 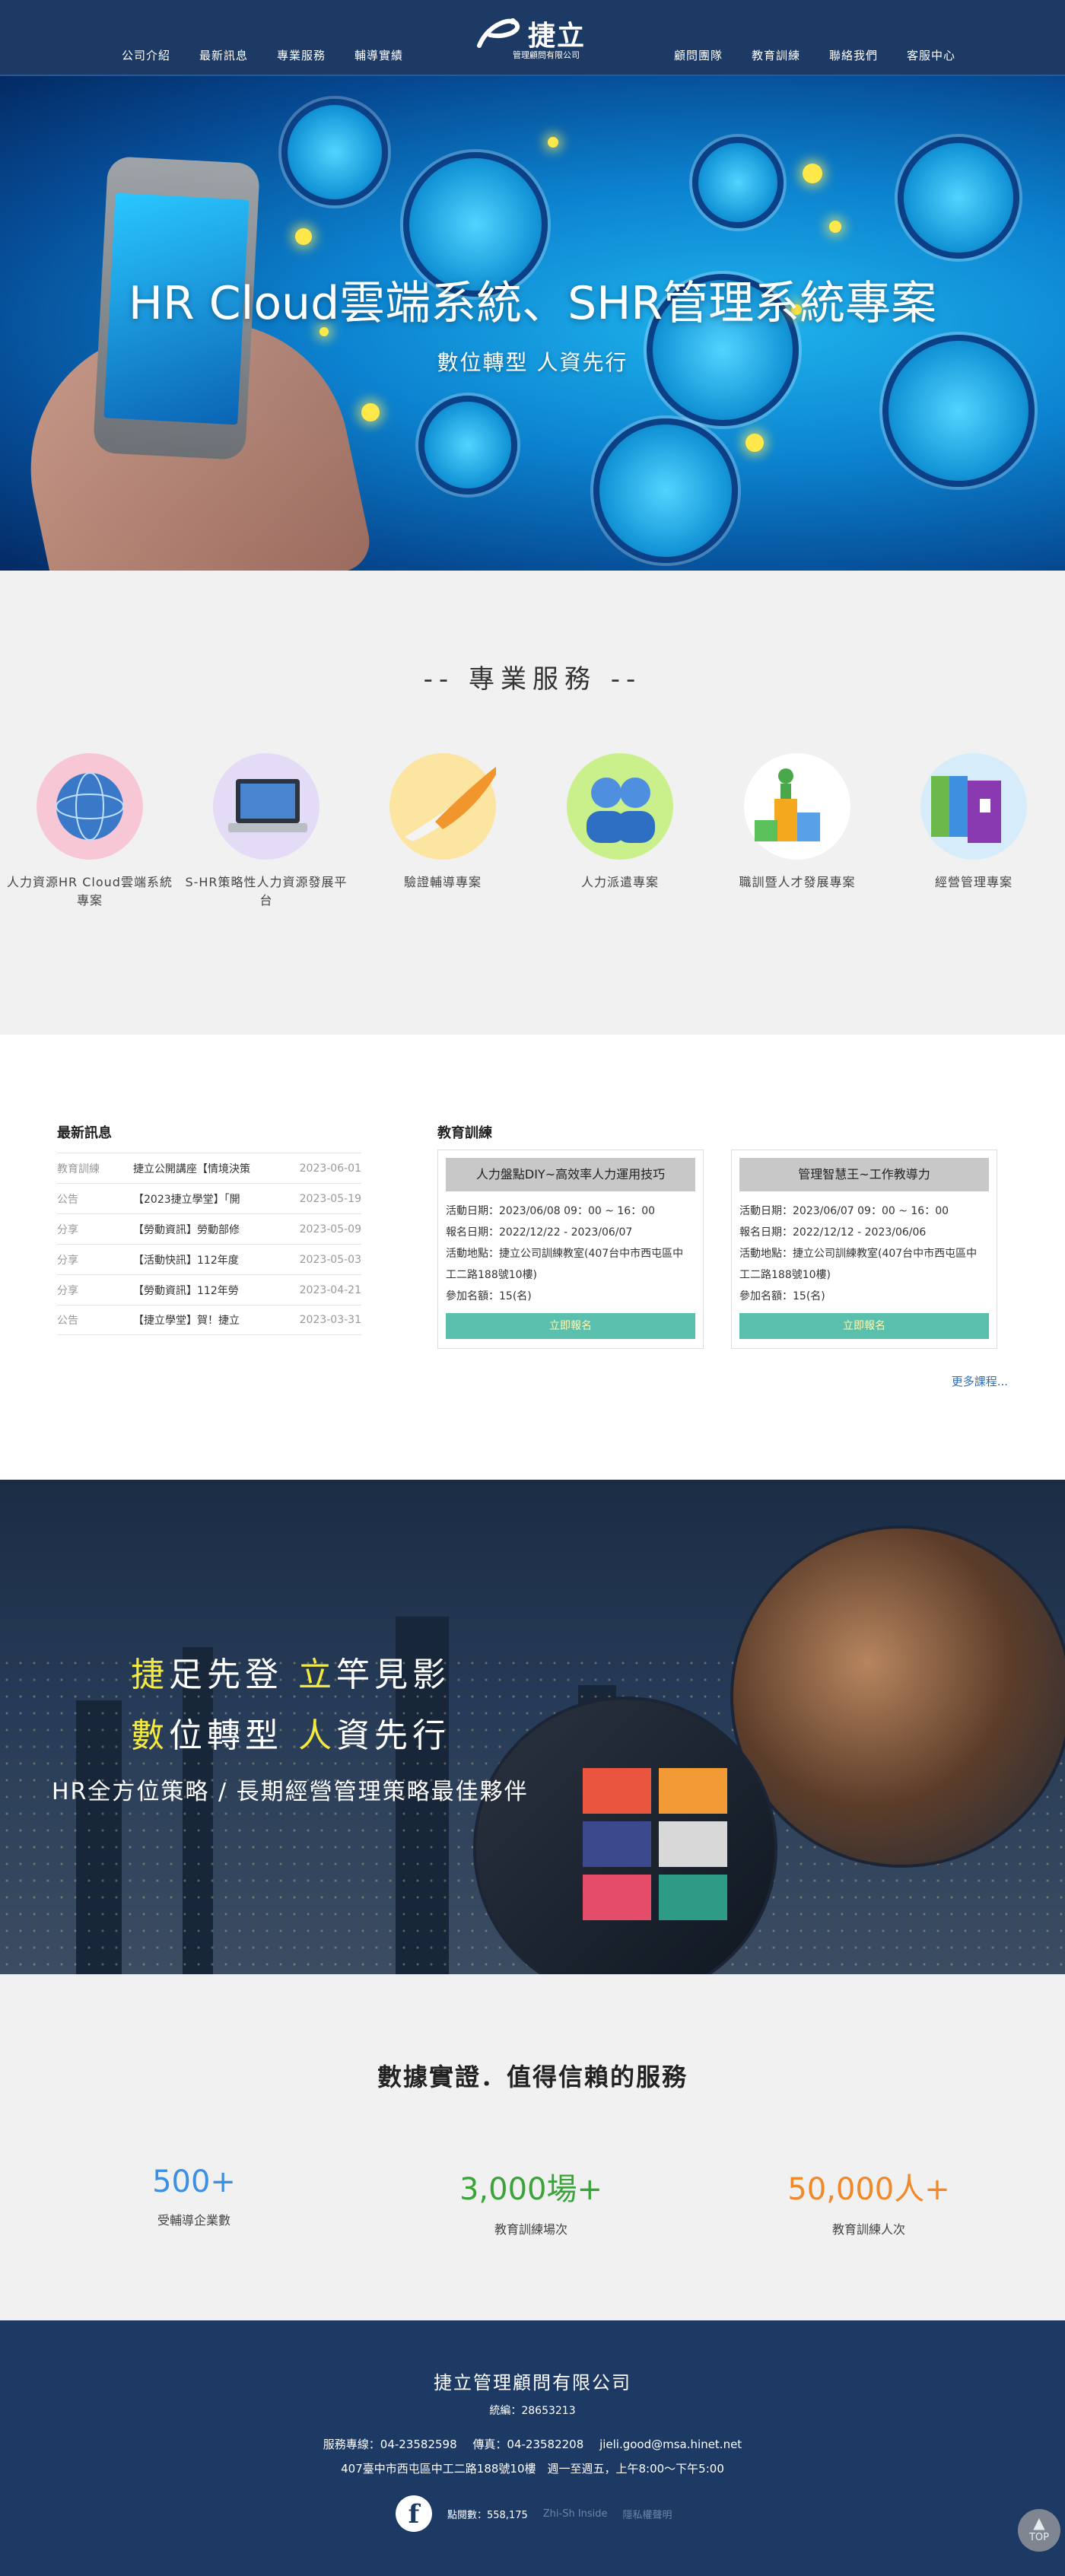 I want to click on service-staffing: 人力派遣專案, so click(x=620, y=823).